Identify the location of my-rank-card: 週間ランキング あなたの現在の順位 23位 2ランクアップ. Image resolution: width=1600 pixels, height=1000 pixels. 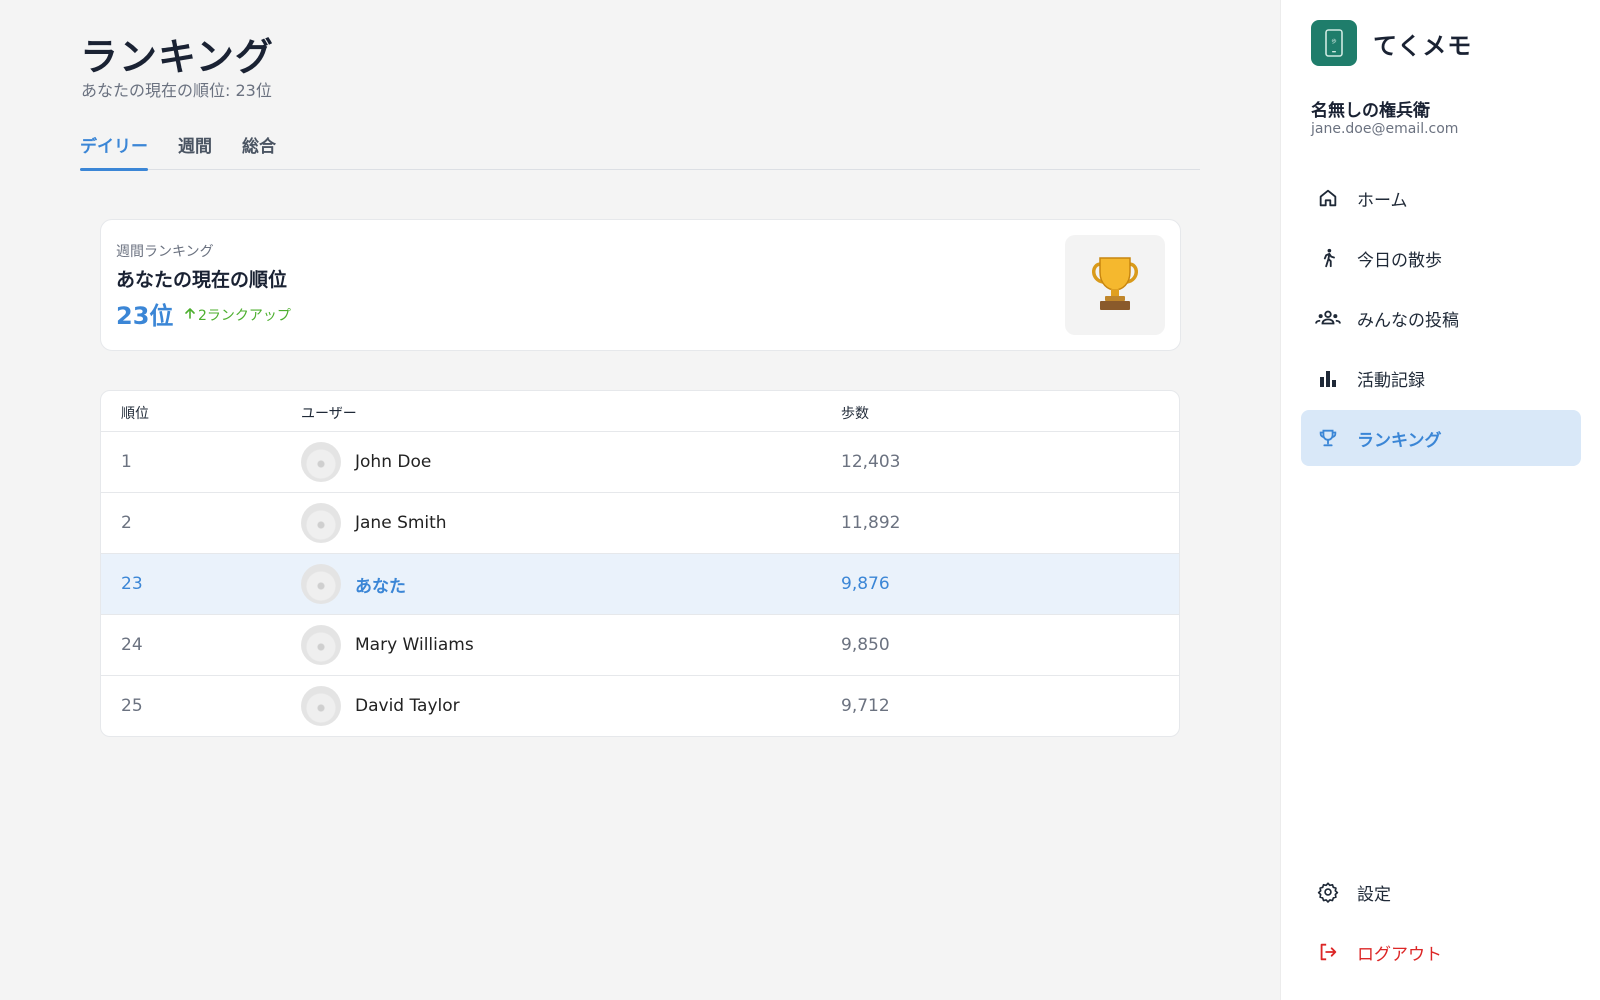
(640, 285).